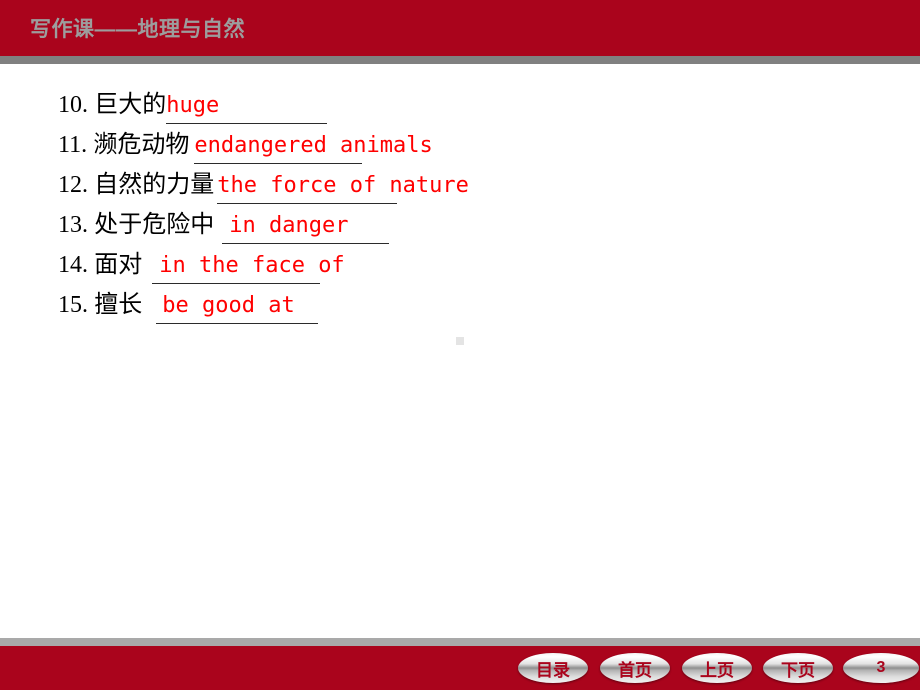 The height and width of the screenshot is (690, 920). Describe the element at coordinates (460, 60) in the screenshot. I see `header-divider` at that location.